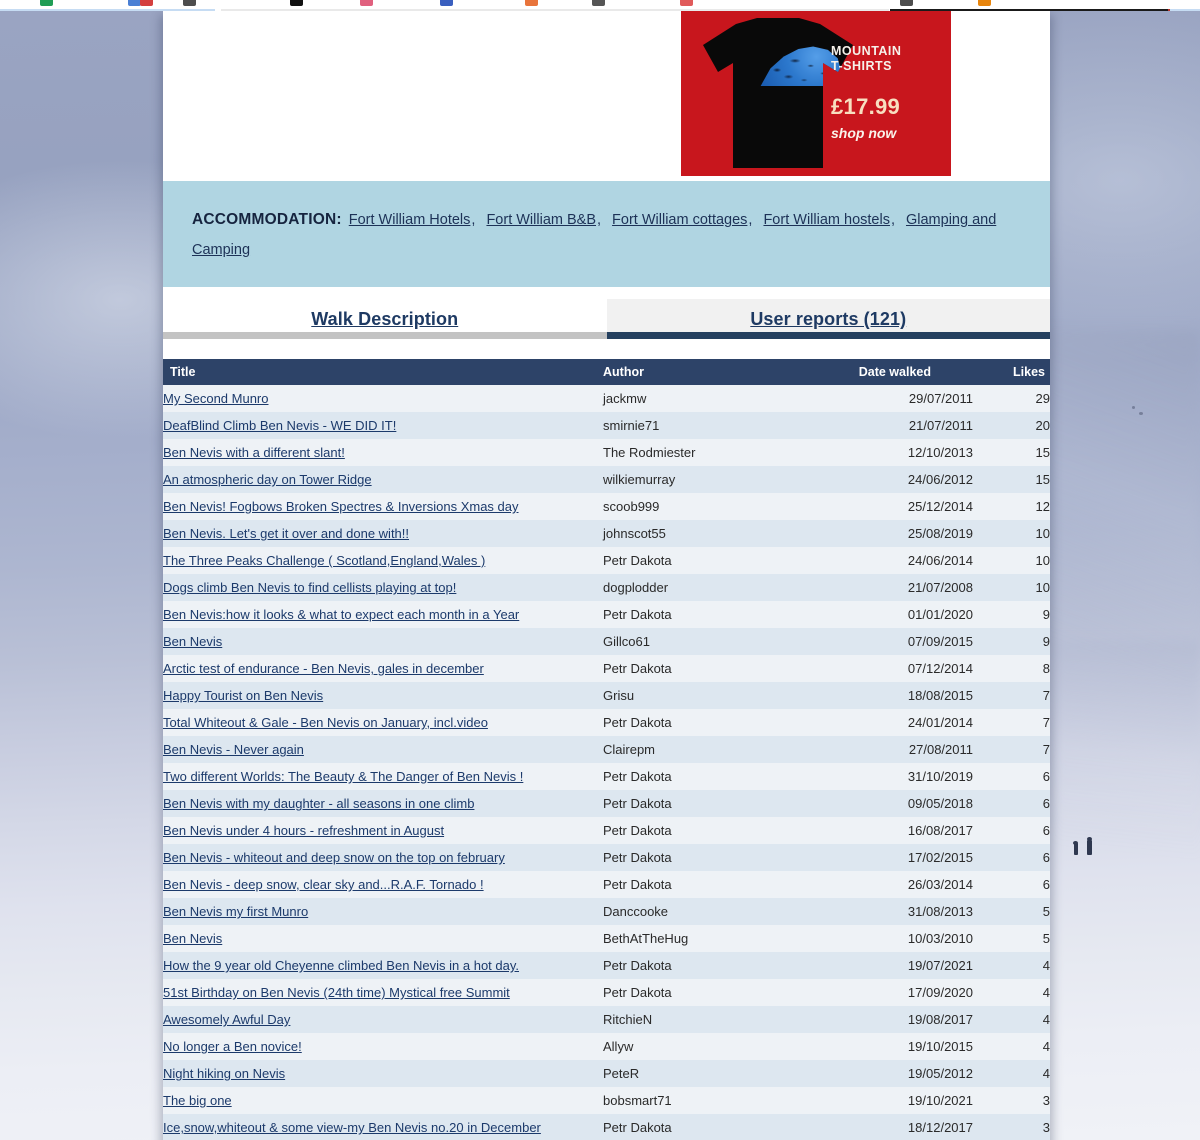  I want to click on report-title-link: Awesomely Awful Day, so click(226, 1019).